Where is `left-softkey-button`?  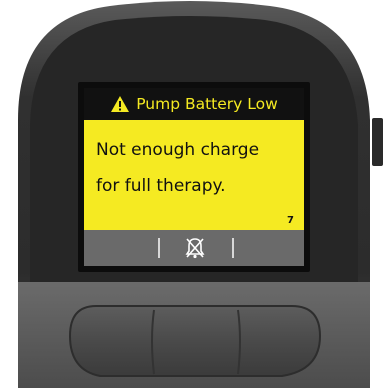
left-softkey-button is located at coordinates (116, 343).